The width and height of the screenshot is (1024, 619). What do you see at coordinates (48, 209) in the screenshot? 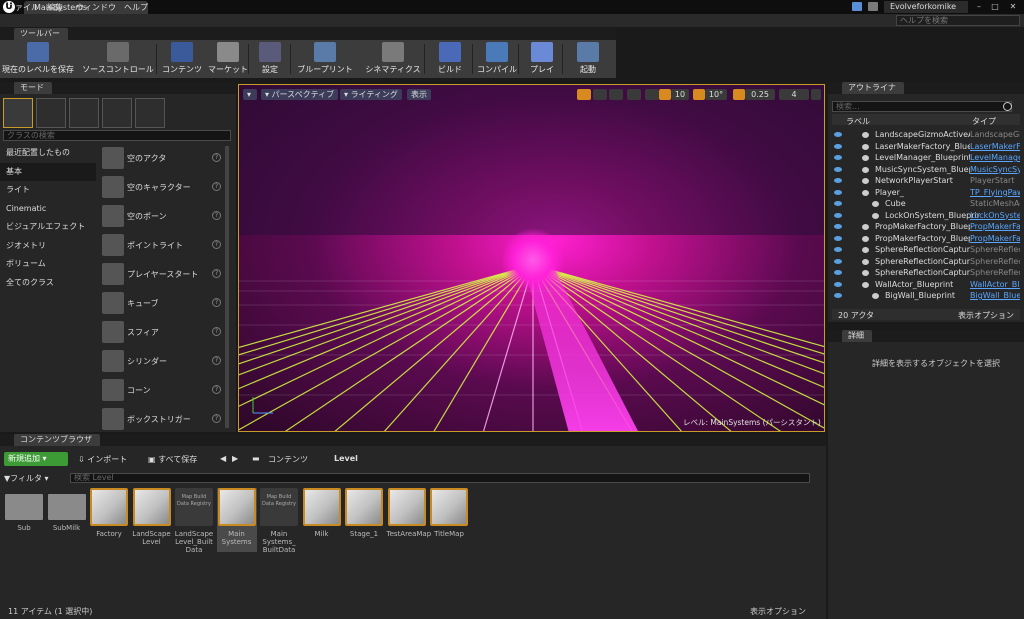
I see `modes-category-3: Cinematic` at bounding box center [48, 209].